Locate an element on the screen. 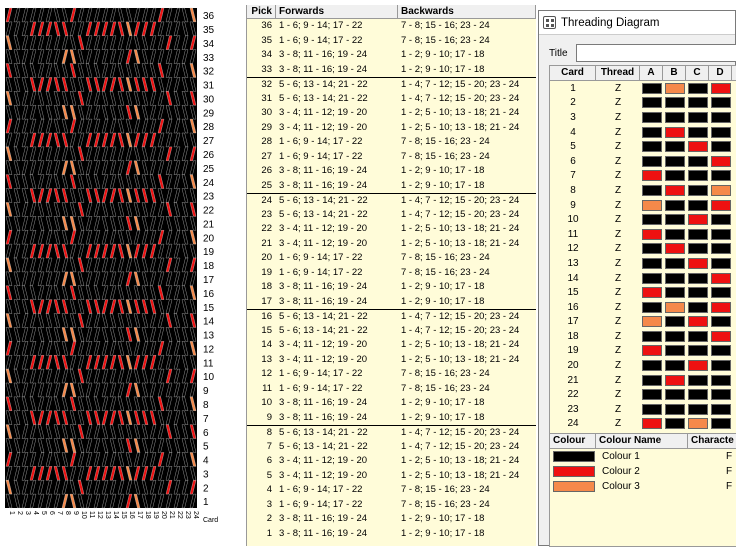 This screenshot has height=547, width=736. card-row: 18 Z is located at coordinates (643, 336).